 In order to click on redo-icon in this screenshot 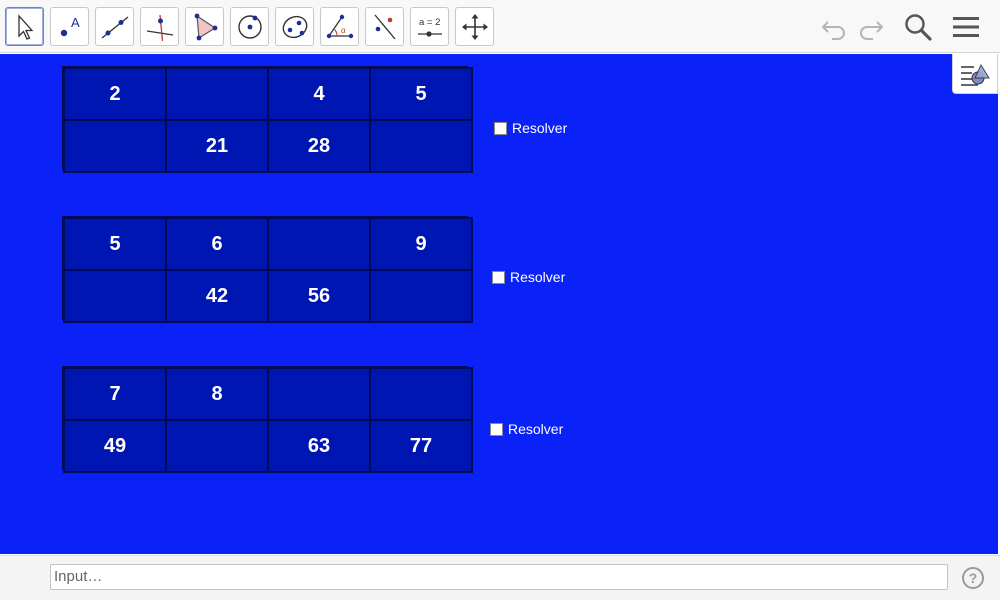, I will do `click(872, 30)`.